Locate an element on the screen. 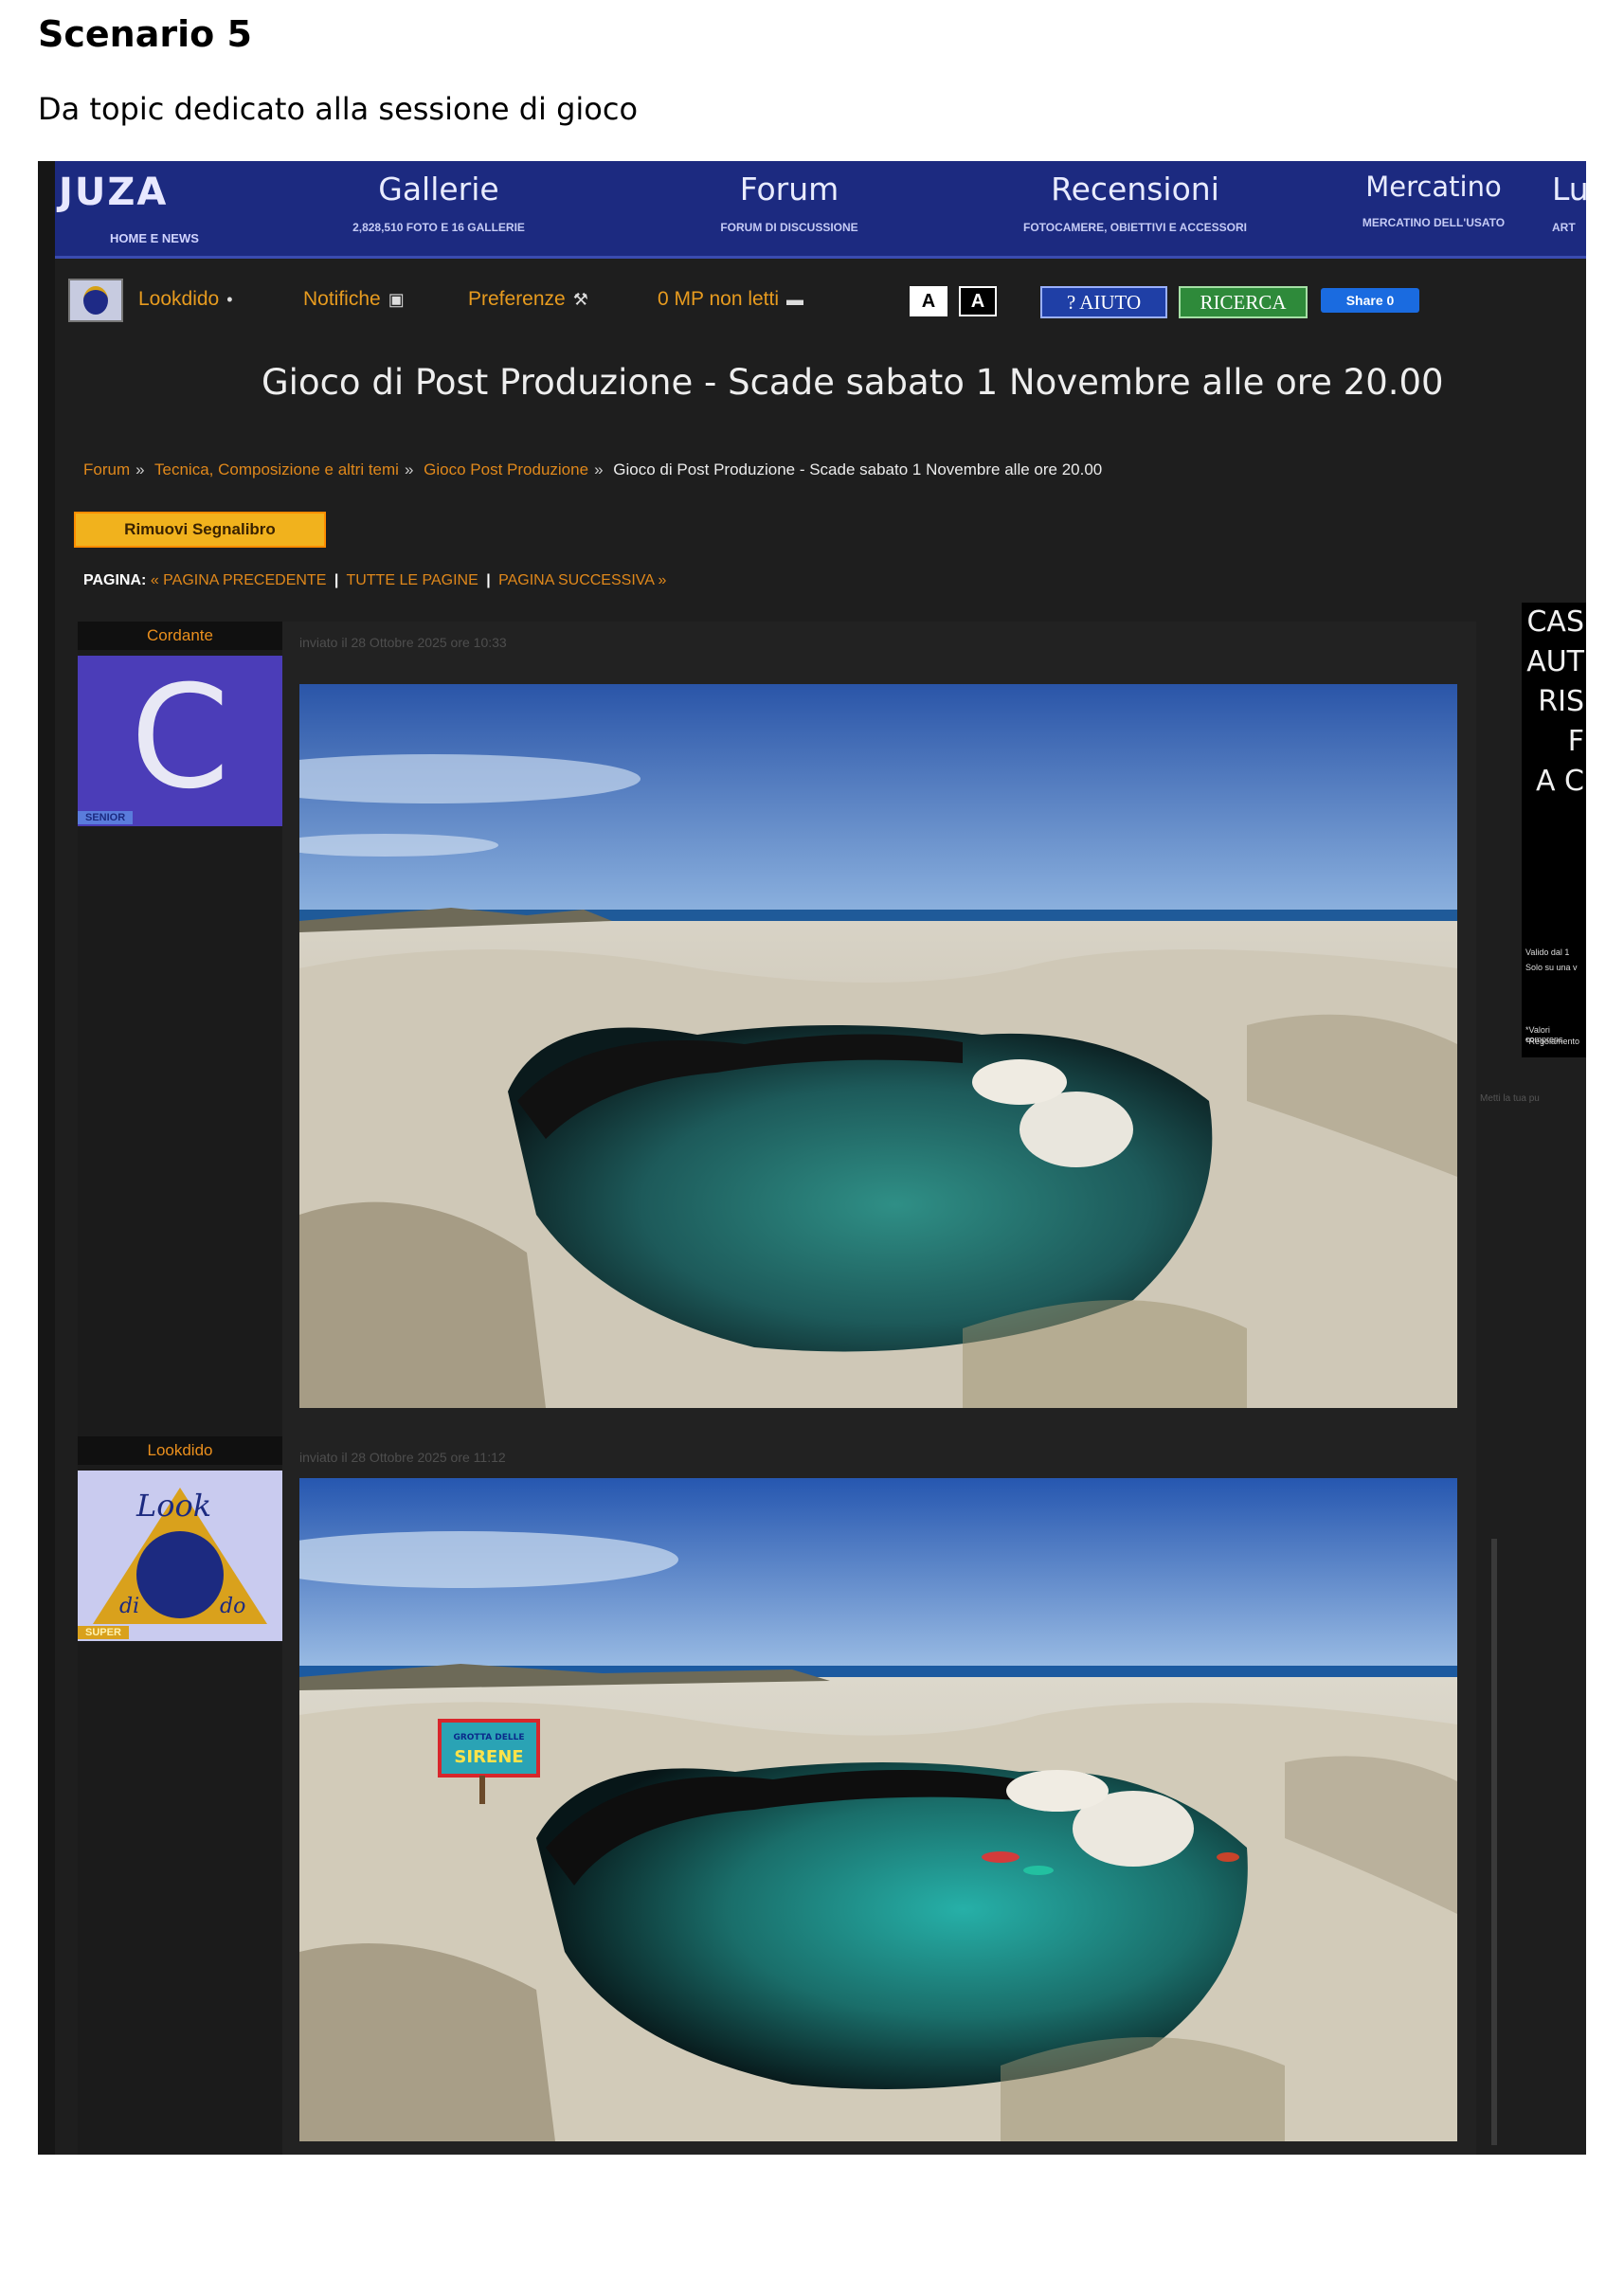 Image resolution: width=1624 pixels, height=2274 pixels. previous-page-link: « PAGINA PRECEDENTE is located at coordinates (239, 580).